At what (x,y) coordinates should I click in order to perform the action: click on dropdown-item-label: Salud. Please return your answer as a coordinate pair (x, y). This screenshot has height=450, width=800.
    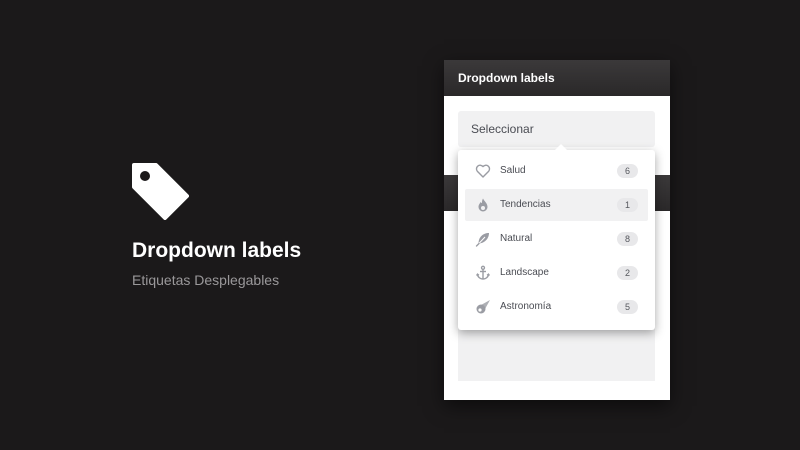
    Looking at the image, I should click on (513, 170).